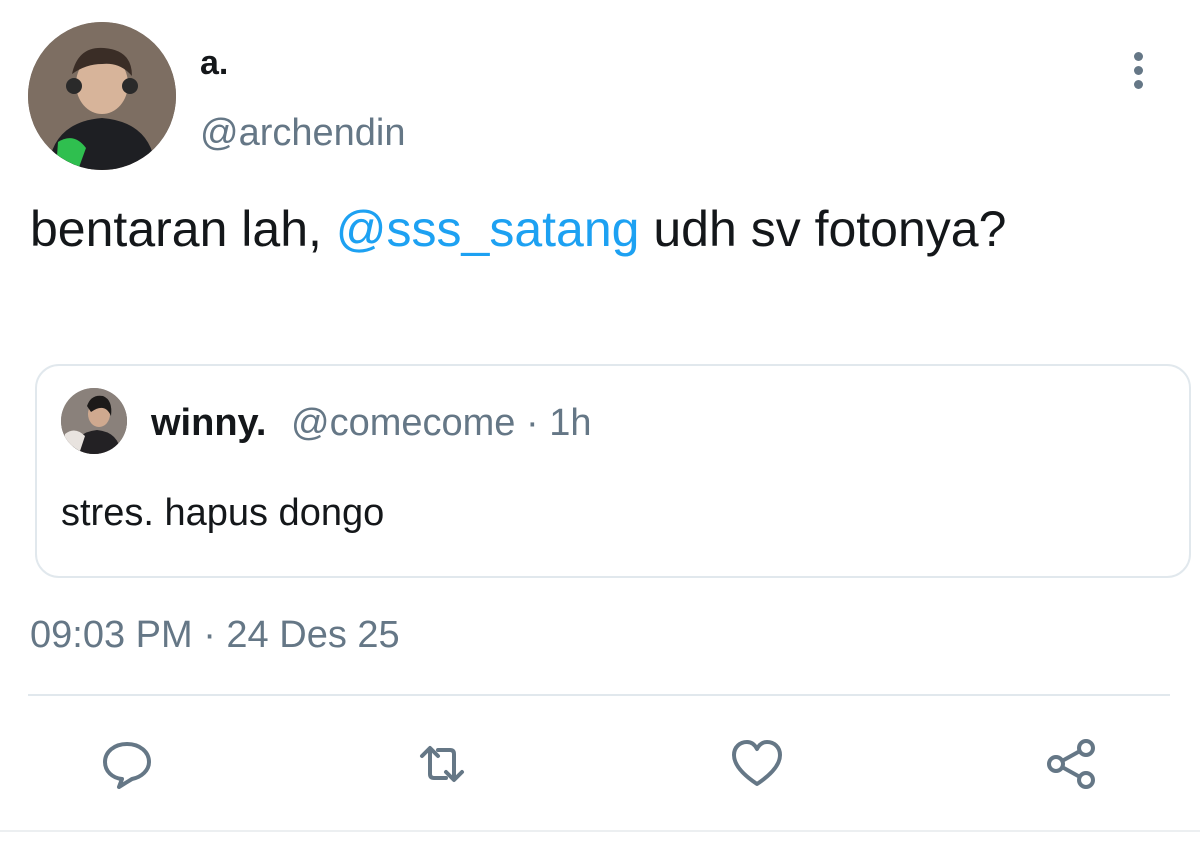  I want to click on retweet-button, so click(442, 764).